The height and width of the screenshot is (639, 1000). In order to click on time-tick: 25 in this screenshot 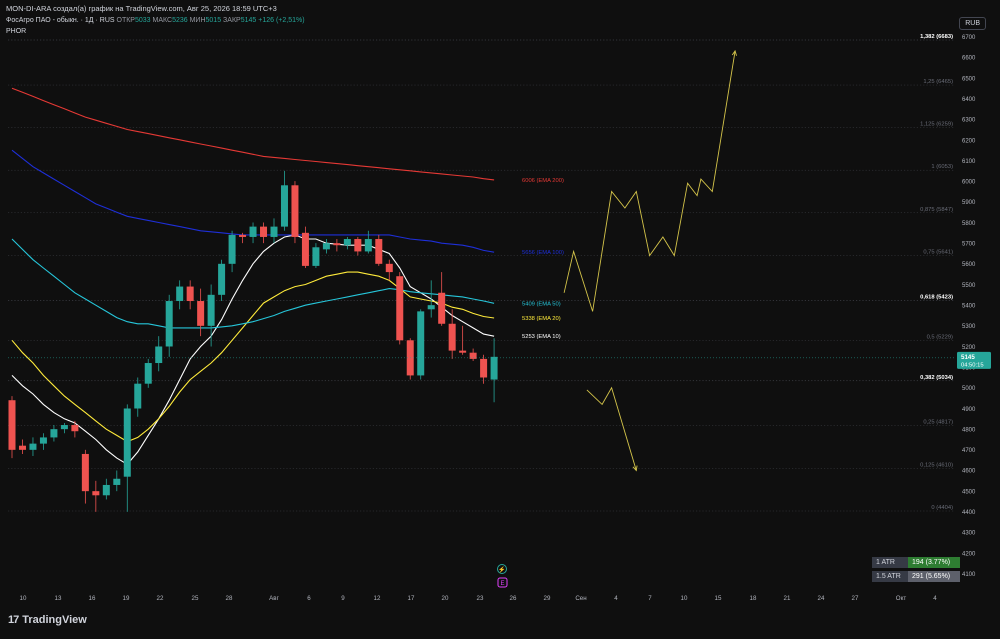, I will do `click(195, 598)`.